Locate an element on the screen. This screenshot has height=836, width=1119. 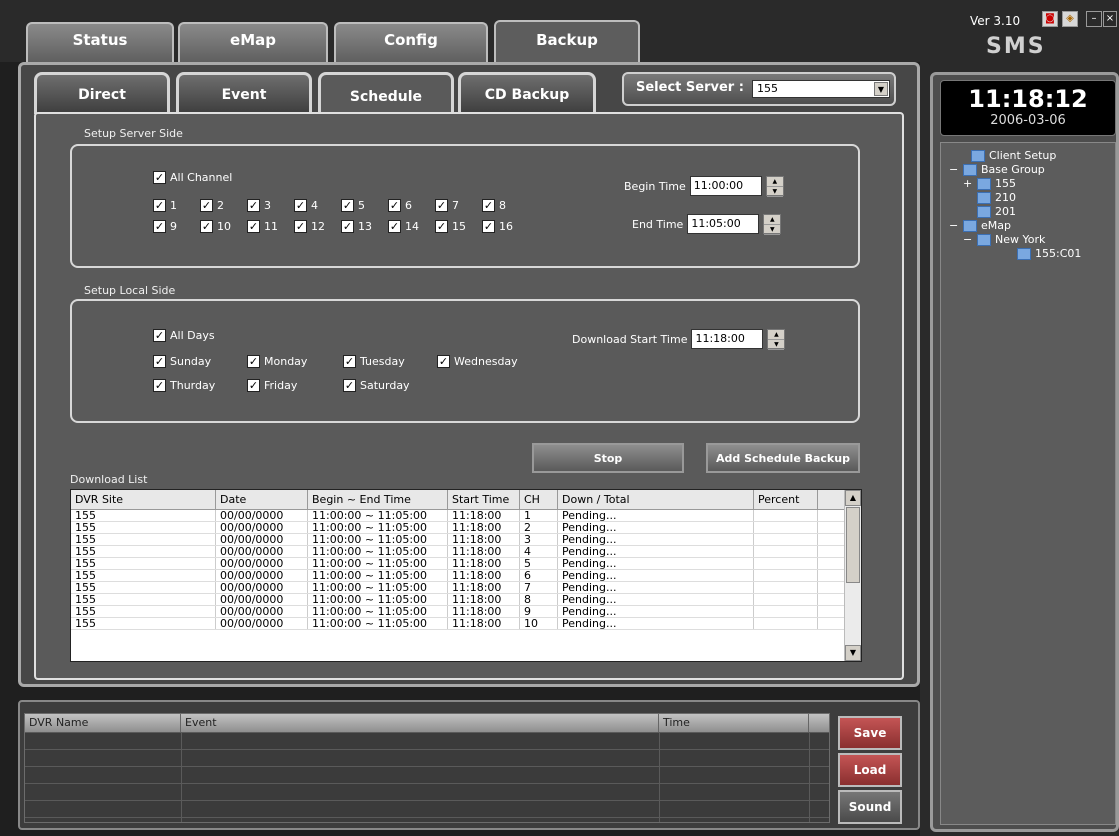
column-header: DVR Name is located at coordinates (103, 723).